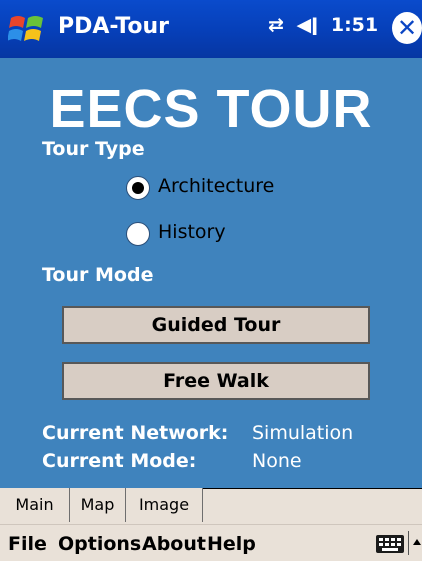 Image resolution: width=422 pixels, height=561 pixels. What do you see at coordinates (231, 544) in the screenshot?
I see `menu-help: Help` at bounding box center [231, 544].